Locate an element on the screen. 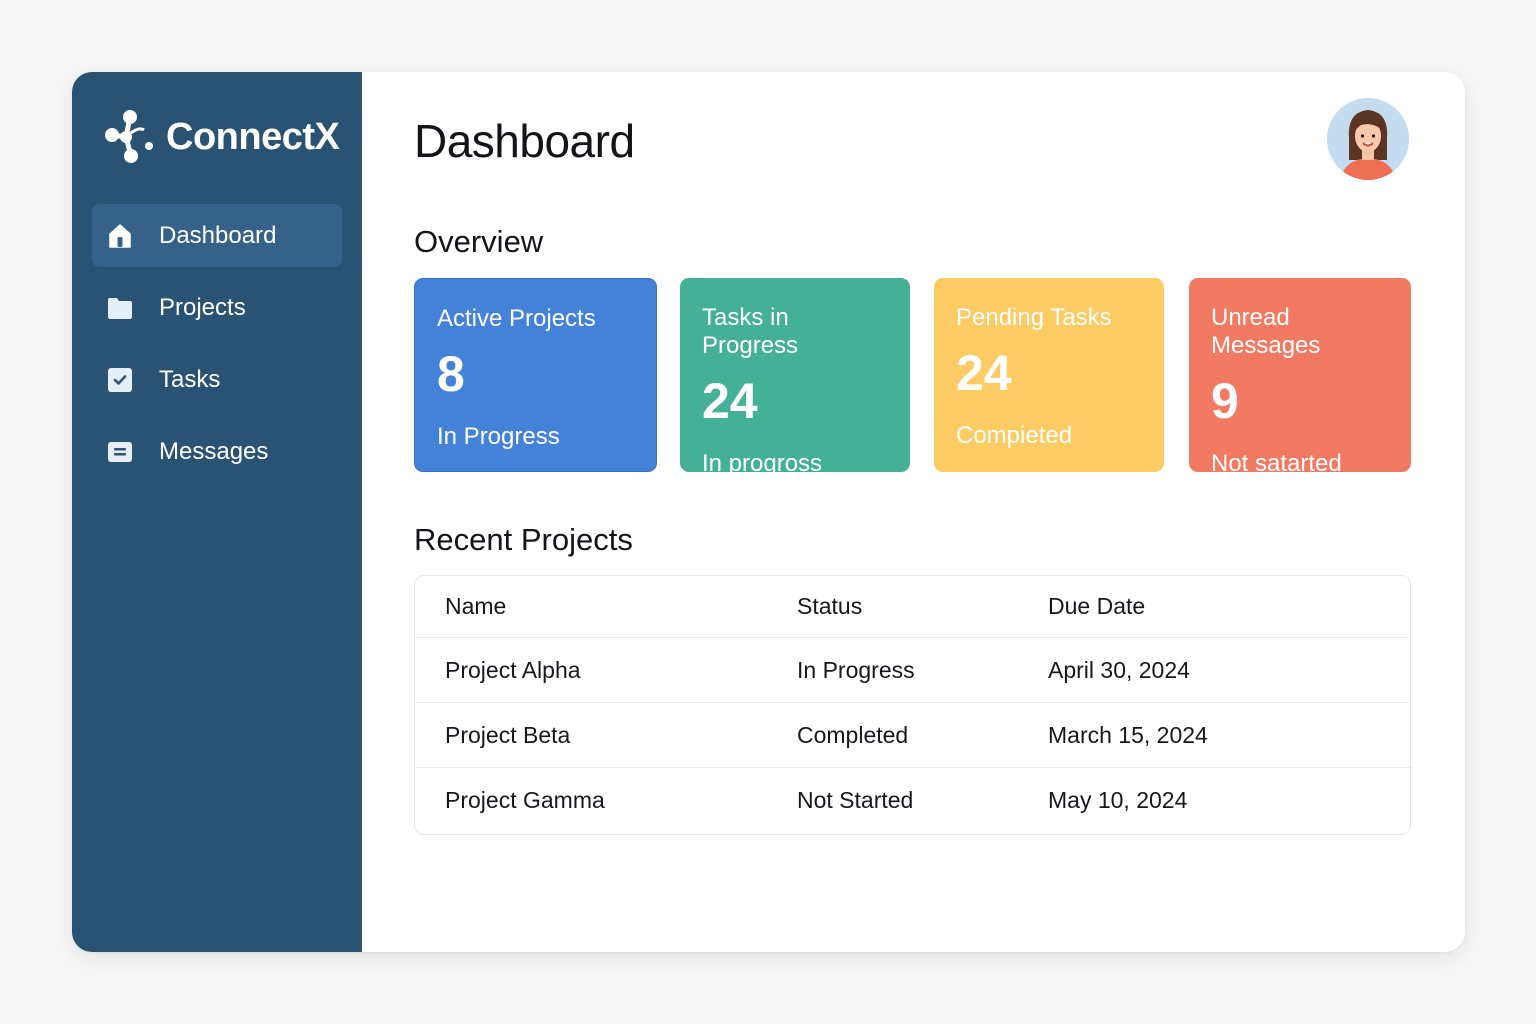  stat-card-unread-messages: Unread Messages 9 Not satarted is located at coordinates (1300, 377).